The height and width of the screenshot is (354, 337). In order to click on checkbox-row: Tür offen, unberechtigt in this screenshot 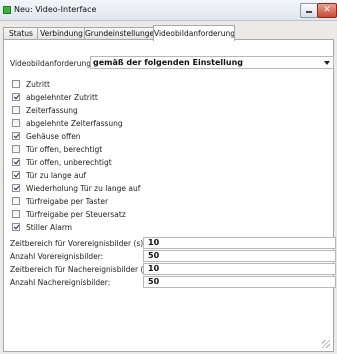, I will do `click(112, 162)`.